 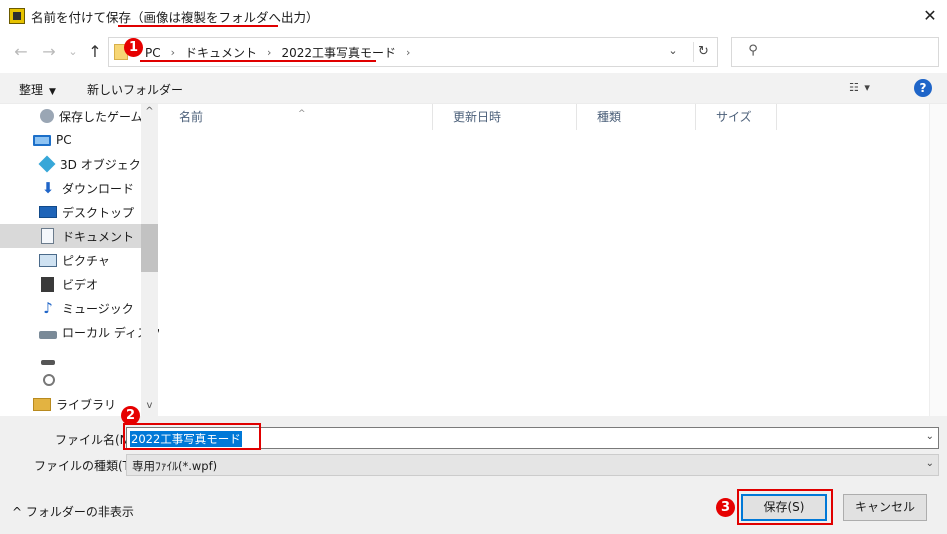 What do you see at coordinates (64, 140) in the screenshot?
I see `sidebar-item-label: PC` at bounding box center [64, 140].